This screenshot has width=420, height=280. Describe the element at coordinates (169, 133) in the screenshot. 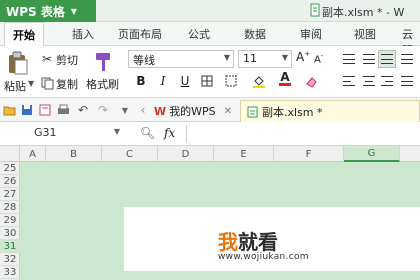

I see `insert-function-button: fx` at that location.